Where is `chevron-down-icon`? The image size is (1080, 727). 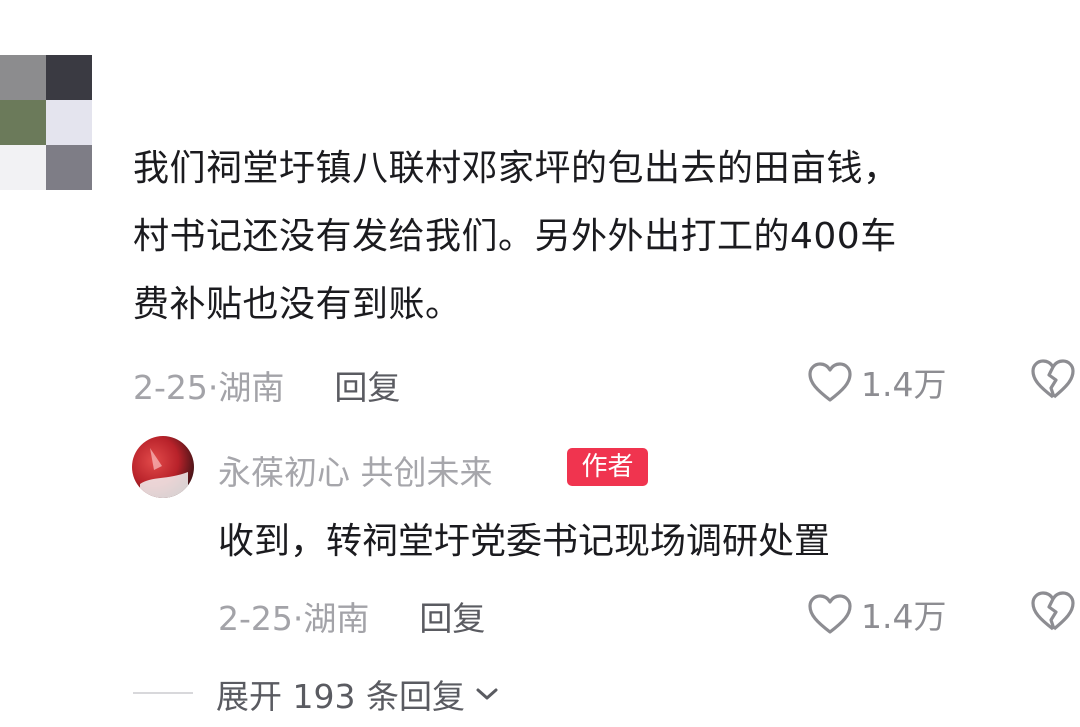
chevron-down-icon is located at coordinates (487, 694).